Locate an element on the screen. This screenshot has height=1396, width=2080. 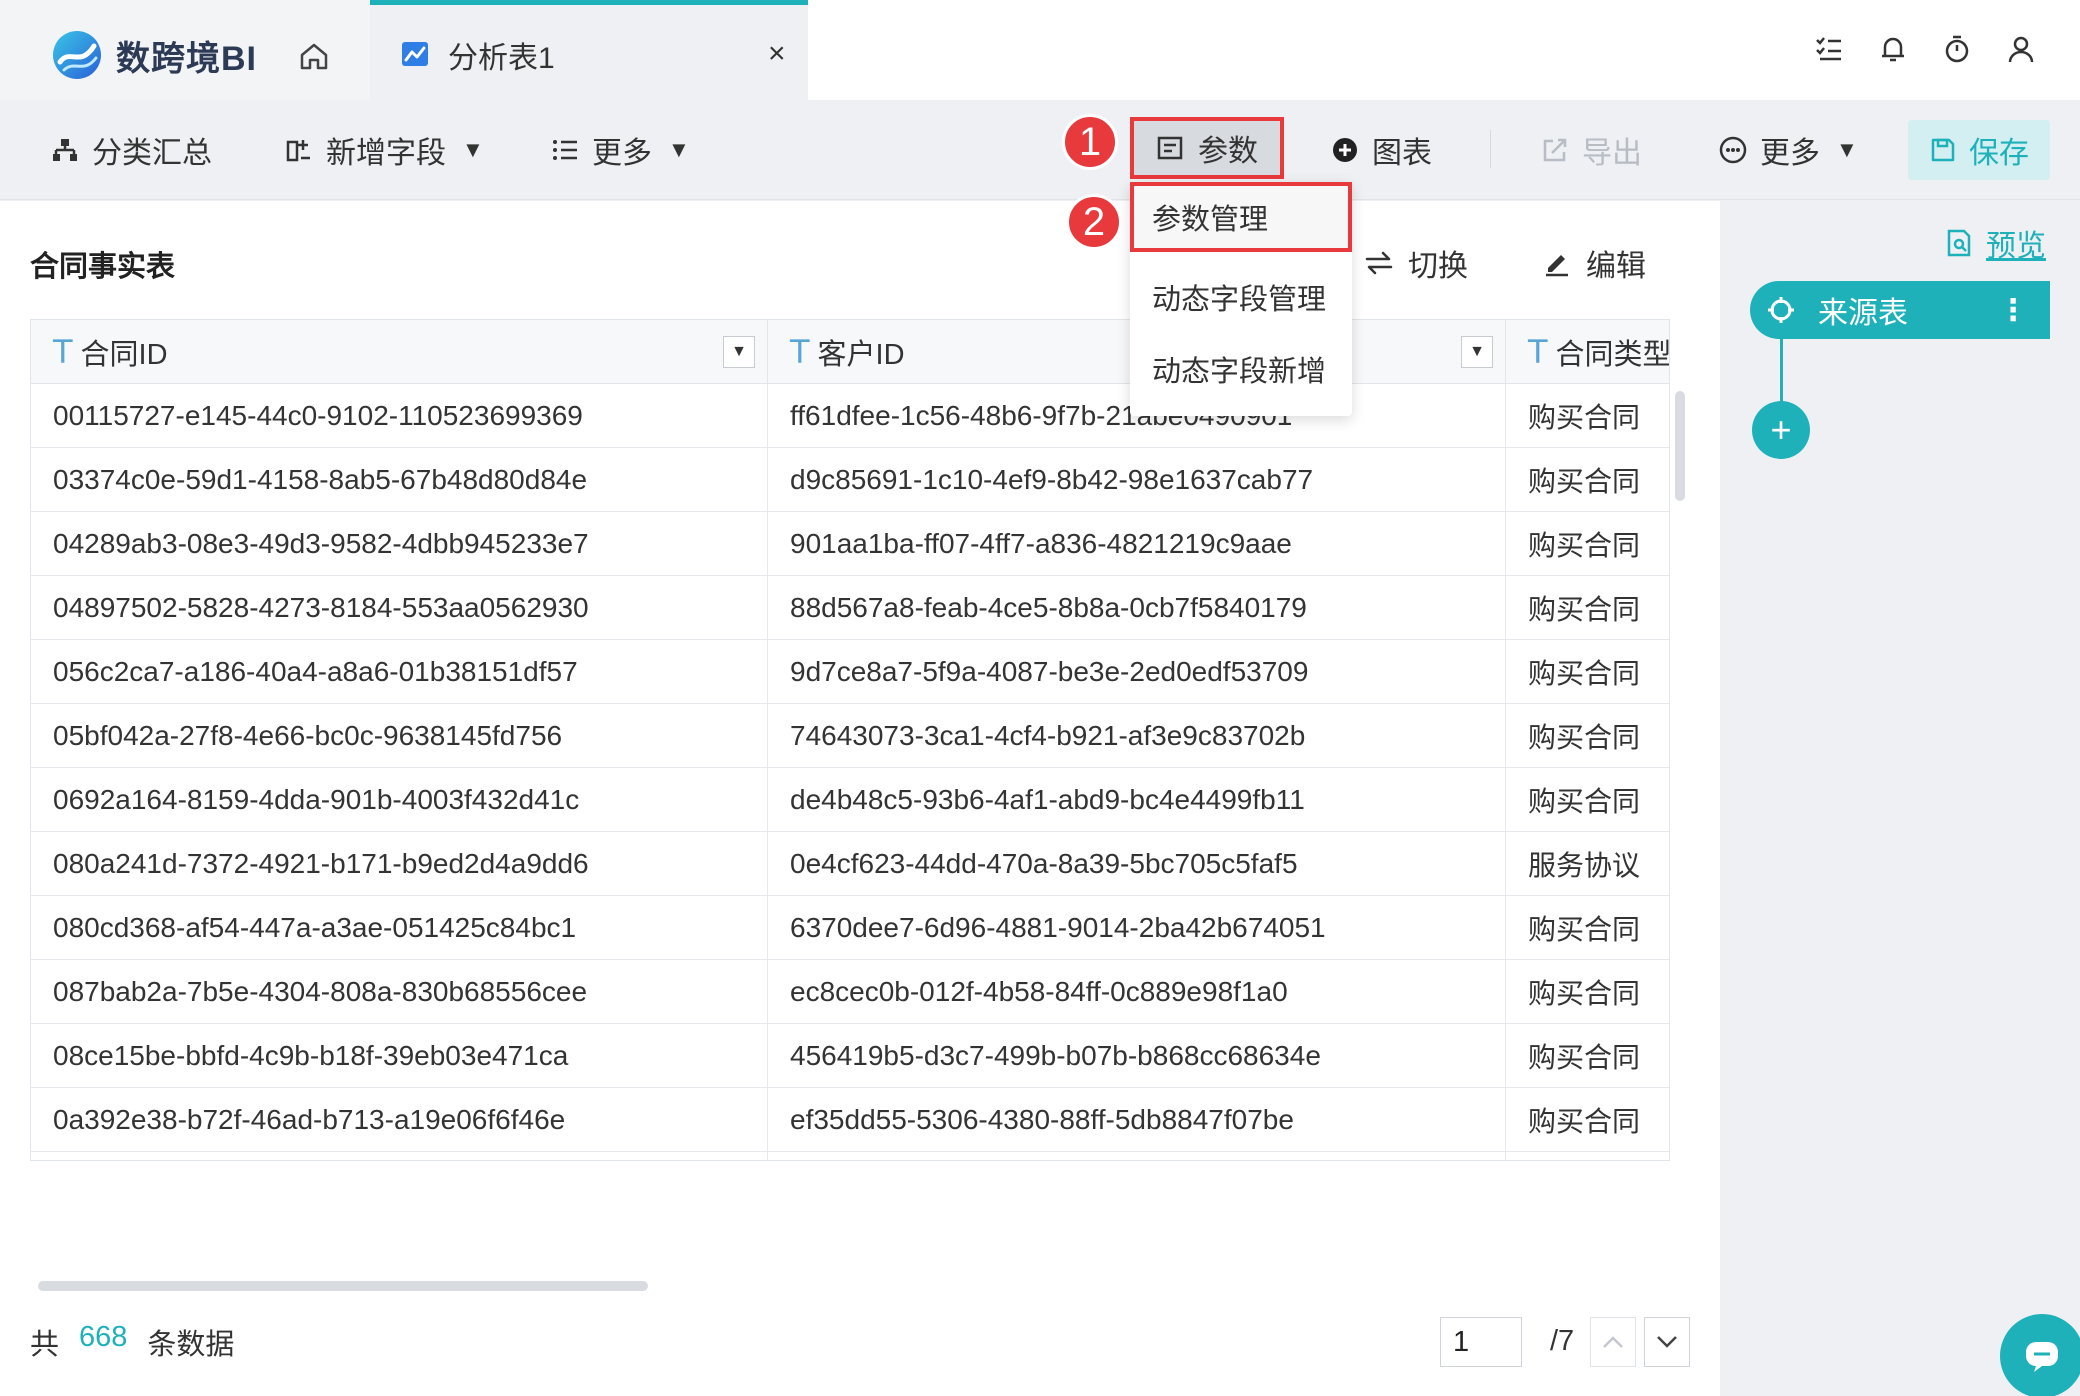
table-cell: 04897502-5828-4273-8184-553aa0562930 is located at coordinates (399, 608).